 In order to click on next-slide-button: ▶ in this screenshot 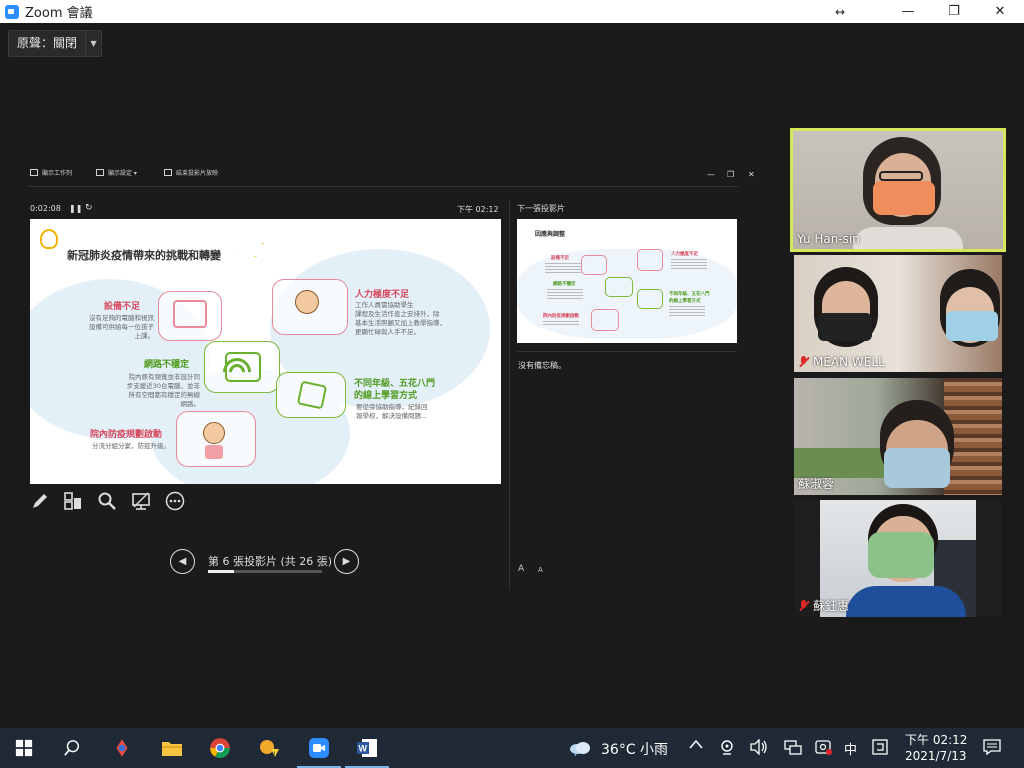, I will do `click(346, 561)`.